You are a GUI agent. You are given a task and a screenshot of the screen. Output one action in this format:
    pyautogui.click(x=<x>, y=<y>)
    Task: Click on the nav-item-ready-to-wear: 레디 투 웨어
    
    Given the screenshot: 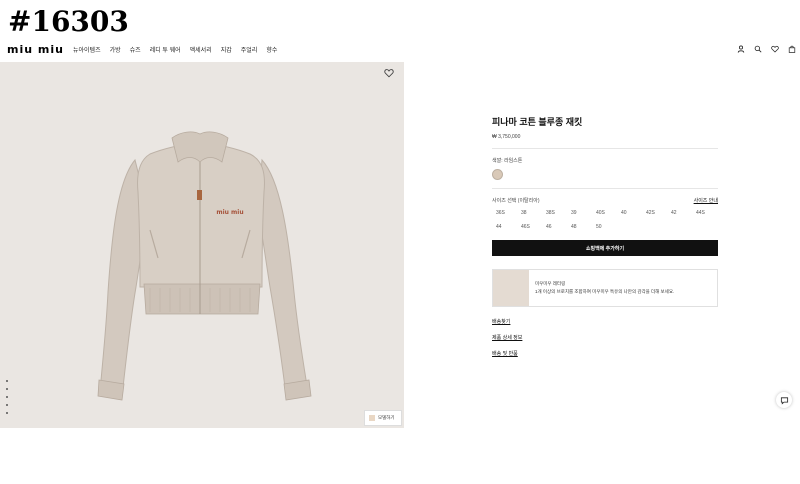 What is the action you would take?
    pyautogui.click(x=165, y=49)
    